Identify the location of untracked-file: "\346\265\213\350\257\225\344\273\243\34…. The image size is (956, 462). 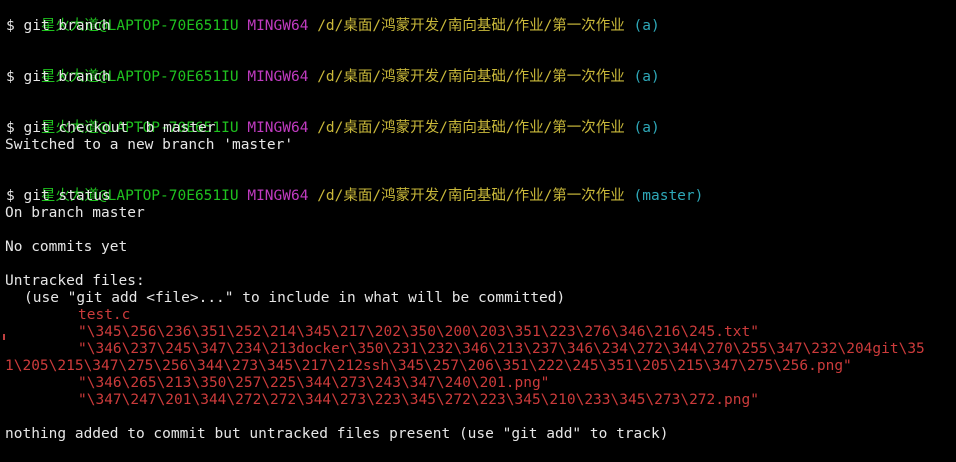
(314, 383).